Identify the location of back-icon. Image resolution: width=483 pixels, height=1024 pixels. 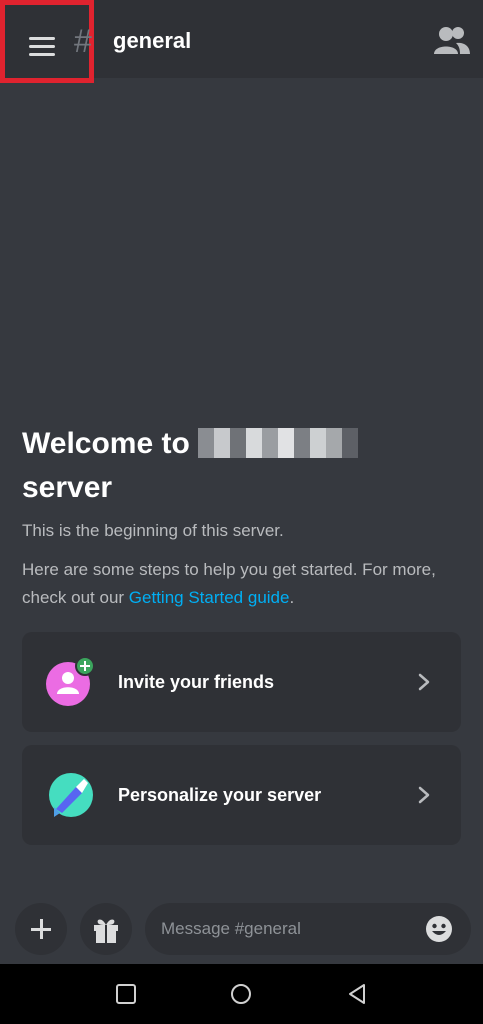
(357, 994).